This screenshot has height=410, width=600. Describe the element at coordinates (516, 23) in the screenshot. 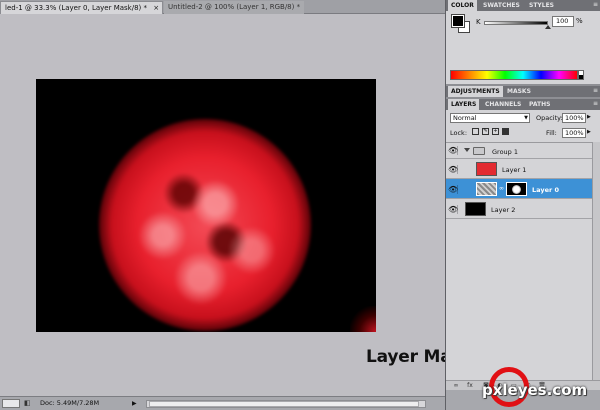

I see `k-slider` at that location.